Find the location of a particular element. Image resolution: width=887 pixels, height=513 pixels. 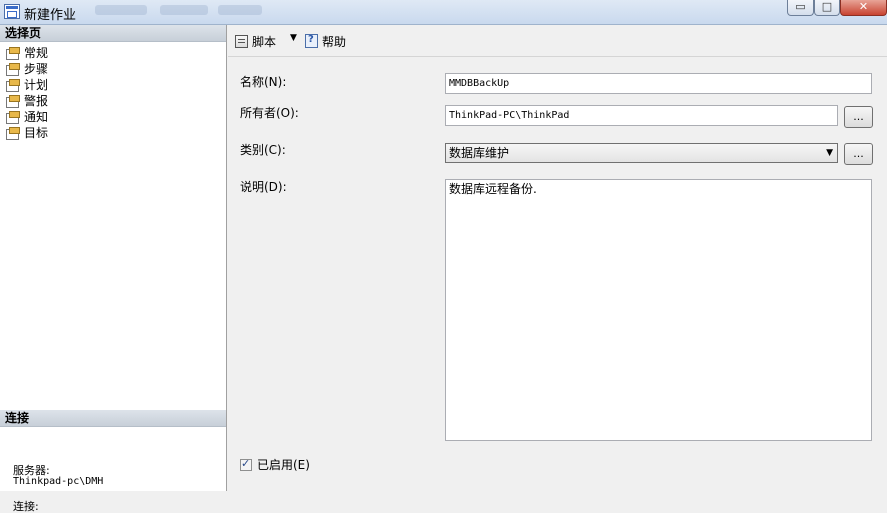

category-select: 数据库维护 ▼ is located at coordinates (641, 153).